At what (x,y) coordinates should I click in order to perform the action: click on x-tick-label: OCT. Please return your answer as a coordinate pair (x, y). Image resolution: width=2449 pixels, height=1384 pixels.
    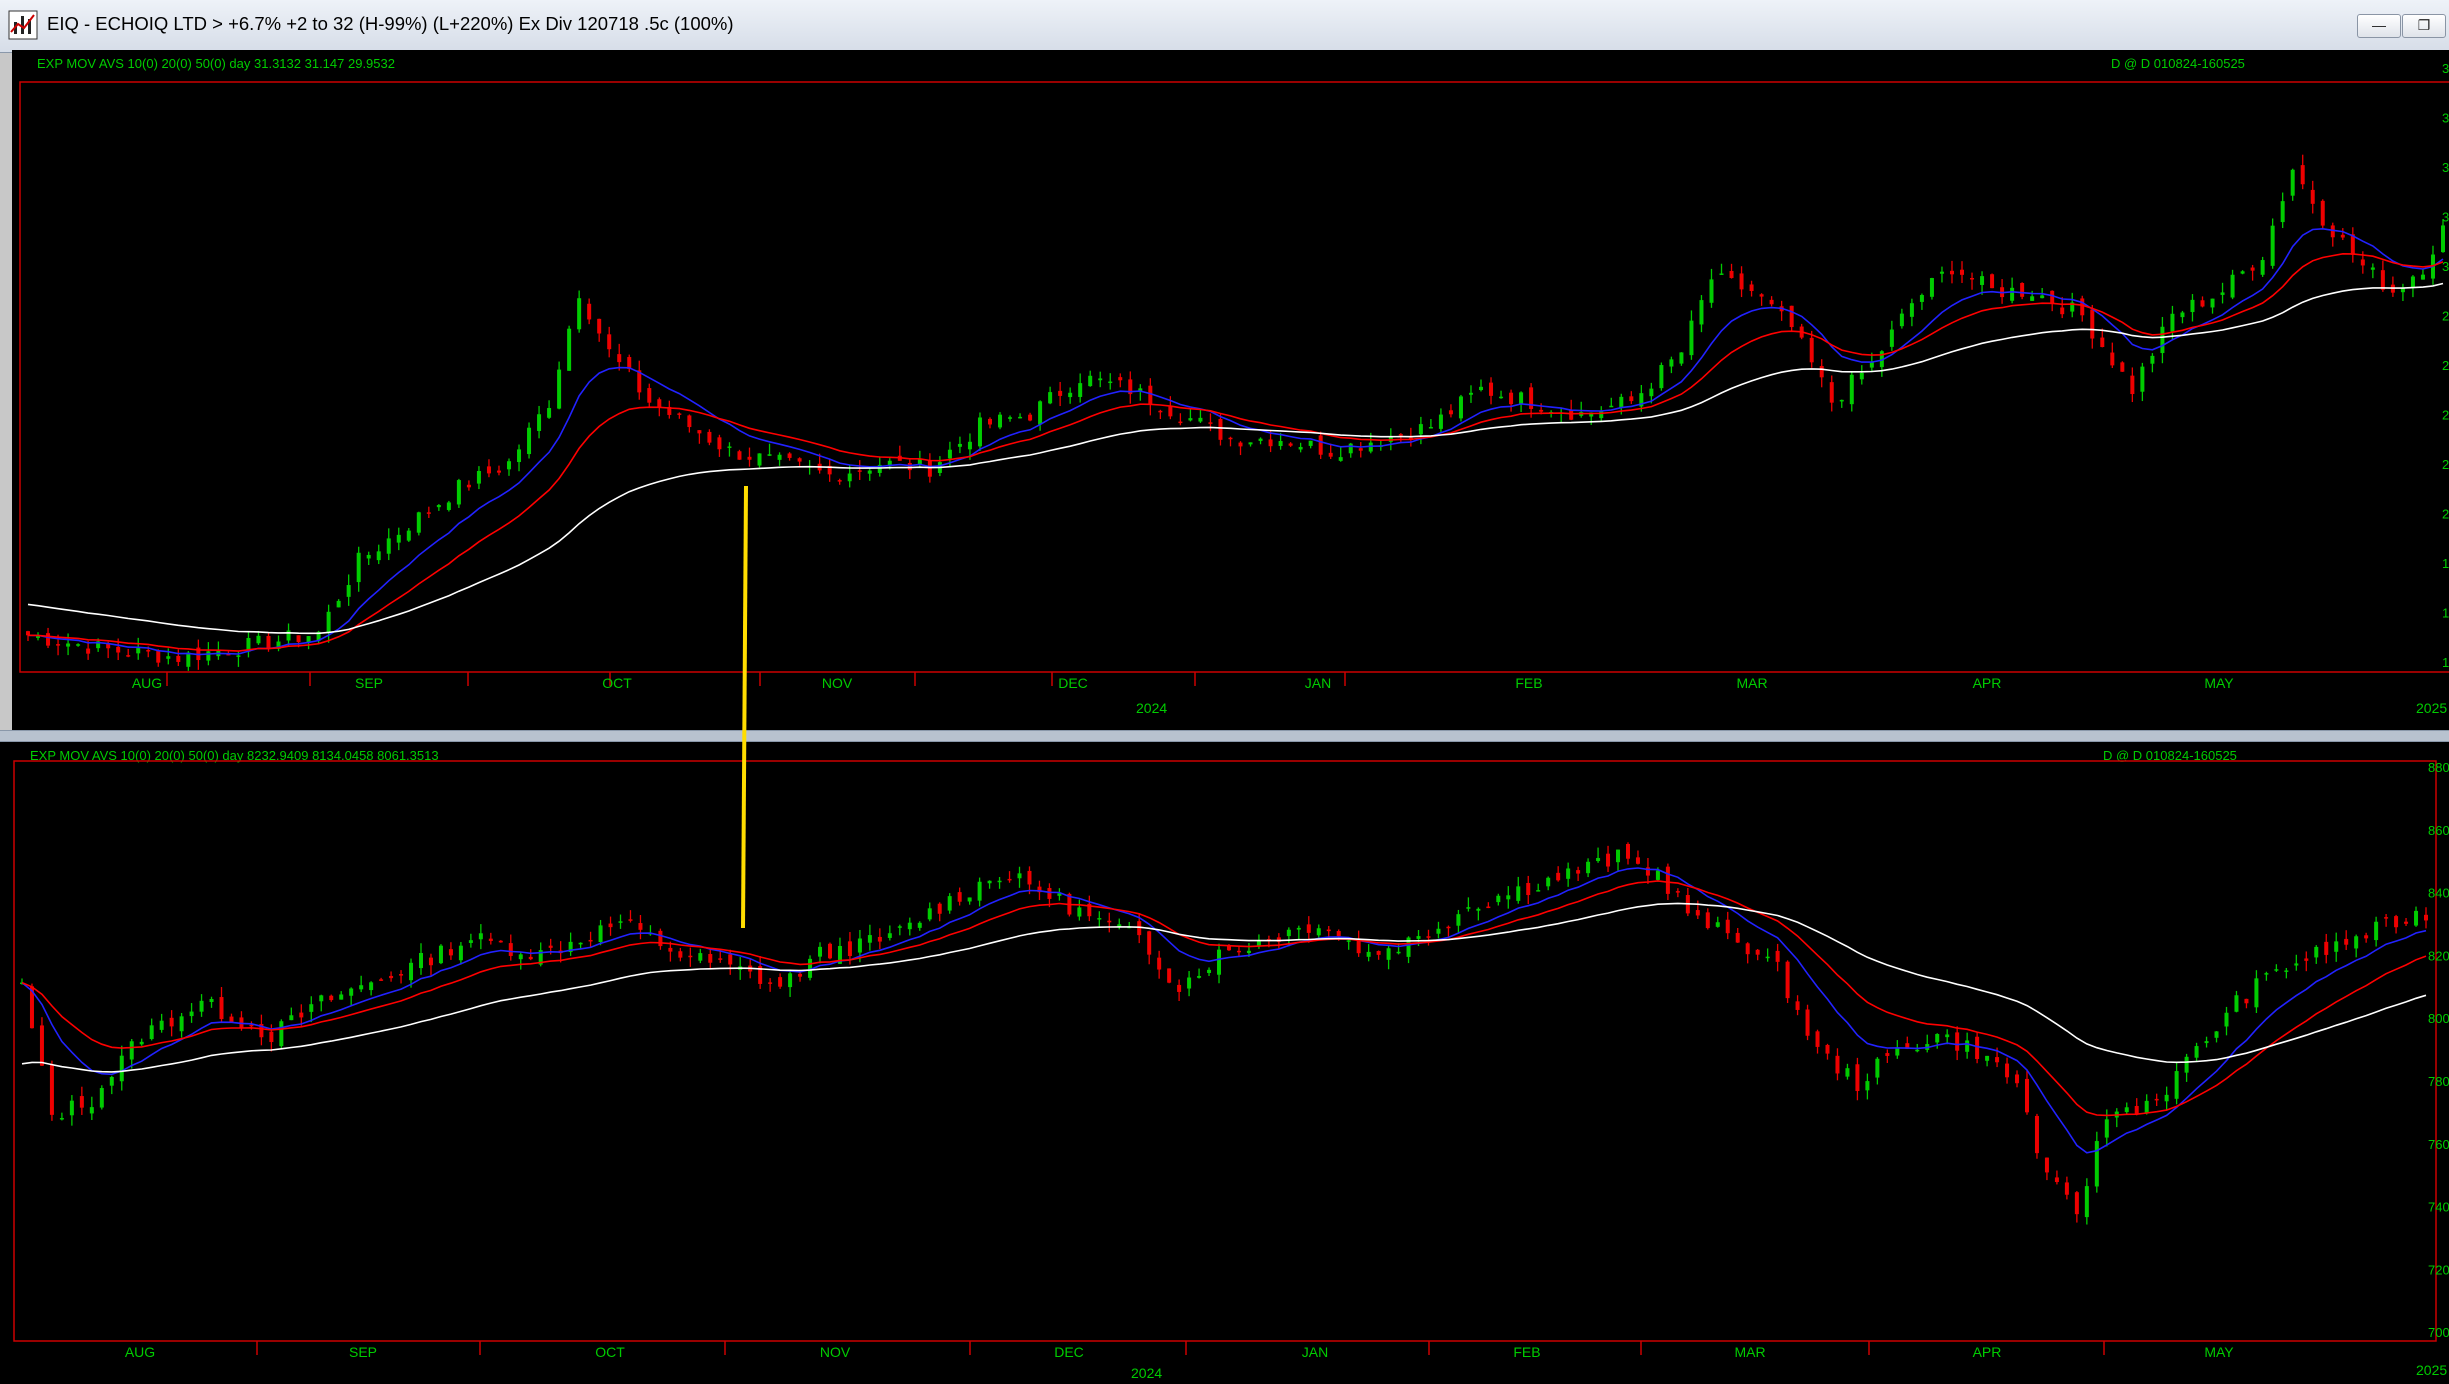
    Looking at the image, I should click on (610, 1352).